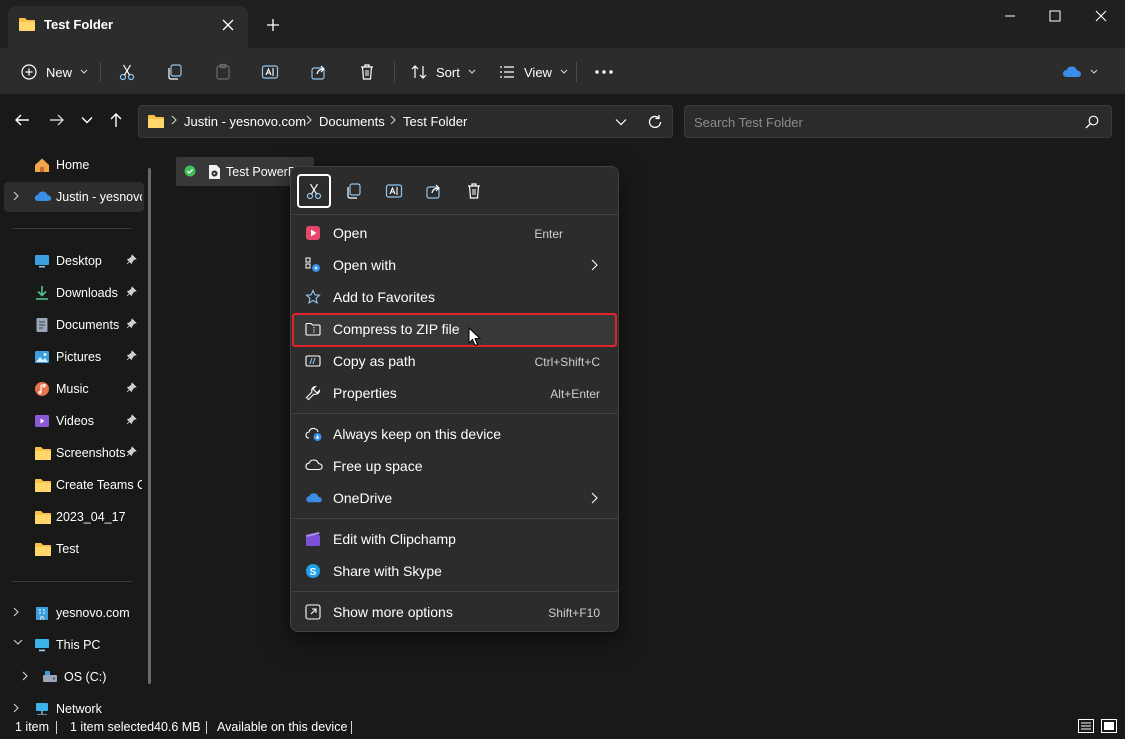  Describe the element at coordinates (87, 120) in the screenshot. I see `recent-locations-button` at that location.